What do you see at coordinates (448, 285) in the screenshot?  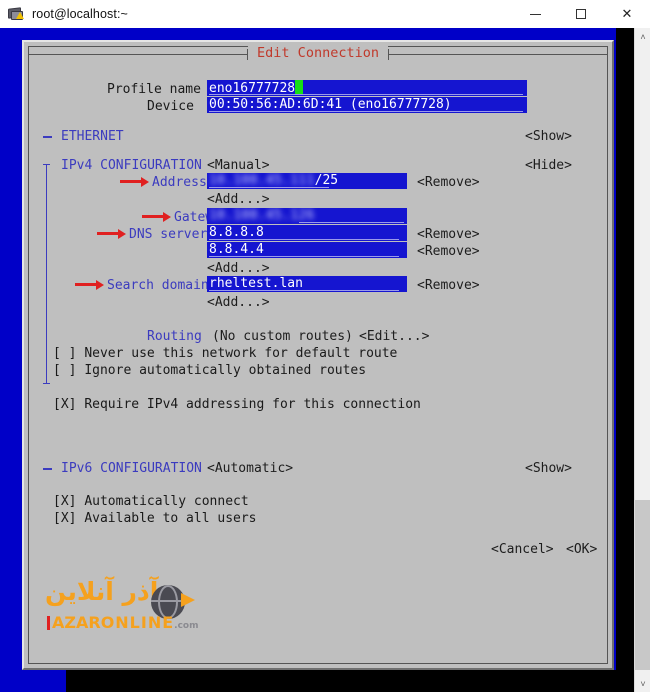 I see `search-domains-remove-button: <Remove>` at bounding box center [448, 285].